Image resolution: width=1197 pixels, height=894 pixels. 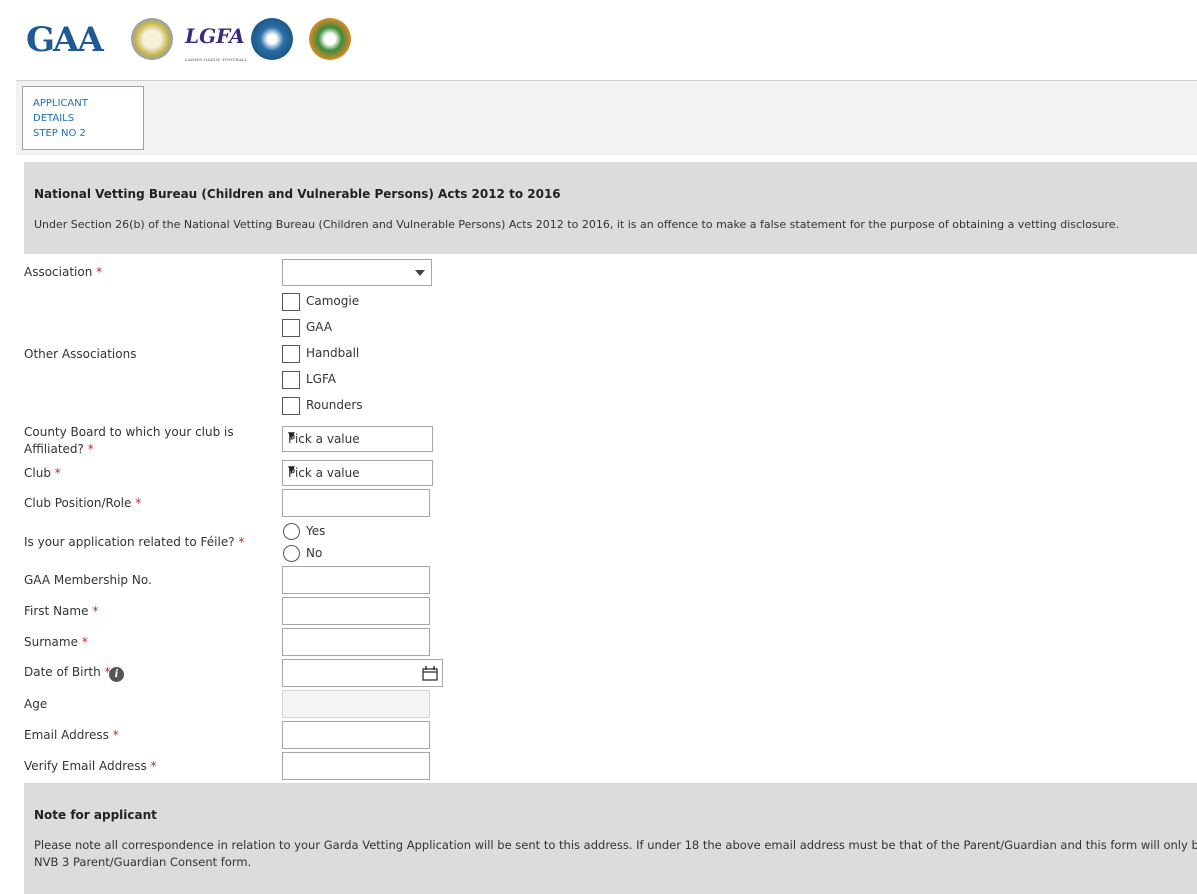 What do you see at coordinates (129, 432) in the screenshot?
I see `county-board-label-line1: County Board to which your club is` at bounding box center [129, 432].